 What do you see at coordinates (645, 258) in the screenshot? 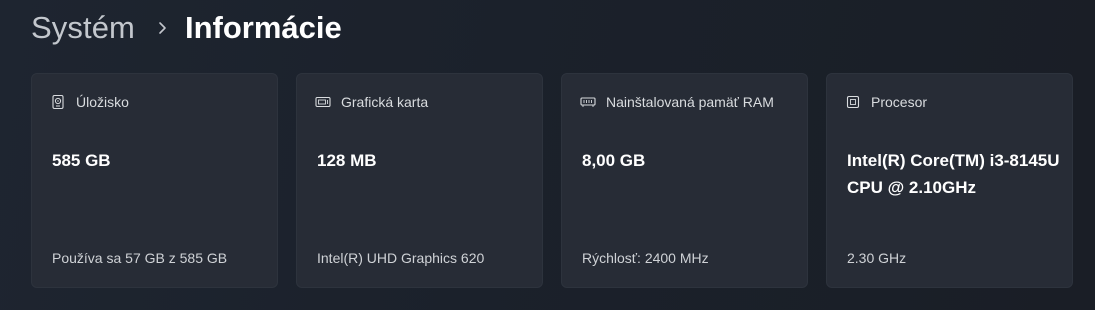
I see `ram-detail: Rýchlosť: 2400 MHz` at bounding box center [645, 258].